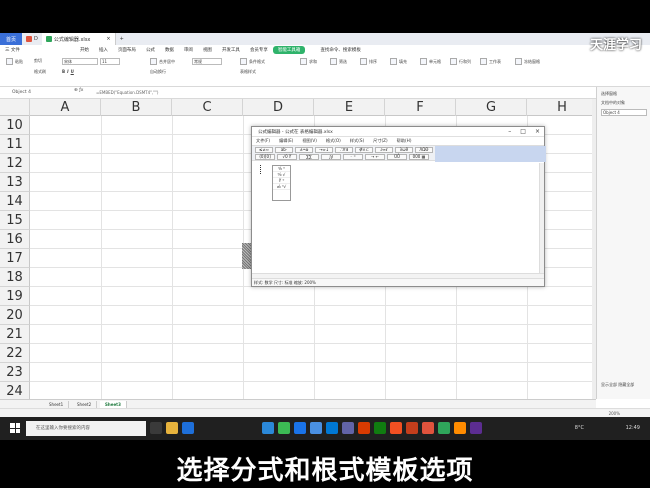 This screenshot has width=650, height=488. I want to click on cell-button: 单元格, so click(430, 61).